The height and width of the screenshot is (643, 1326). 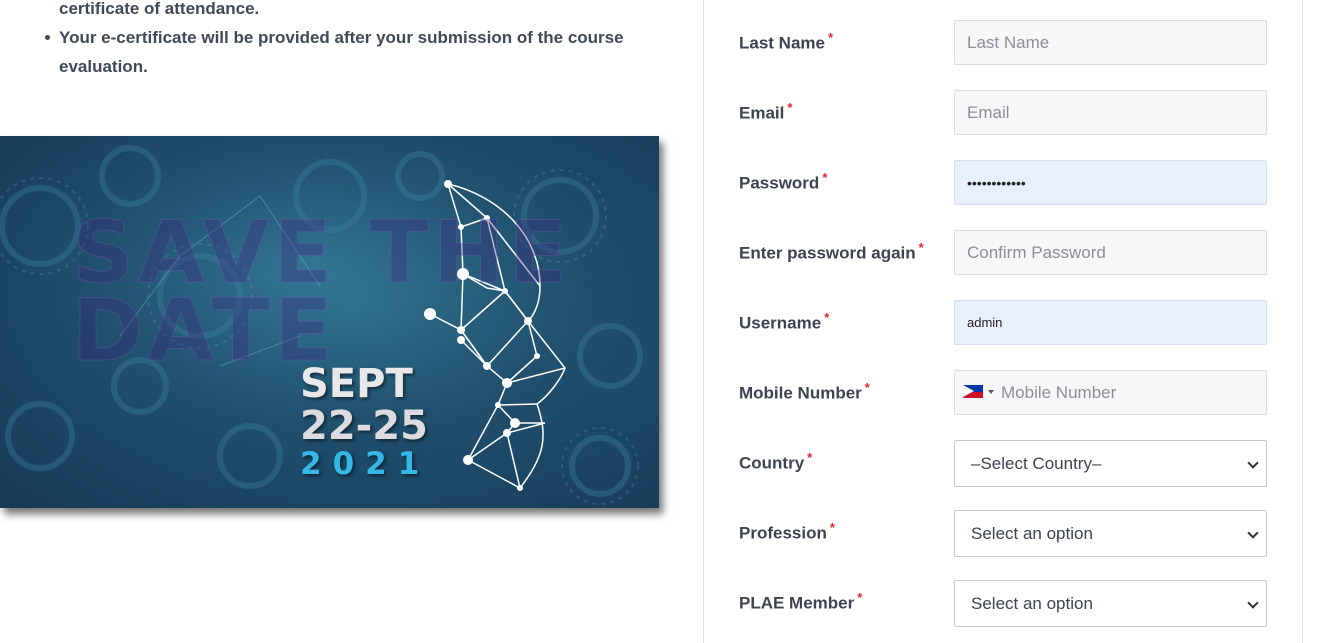 What do you see at coordinates (1302, 321) in the screenshot?
I see `form-panel-border-right` at bounding box center [1302, 321].